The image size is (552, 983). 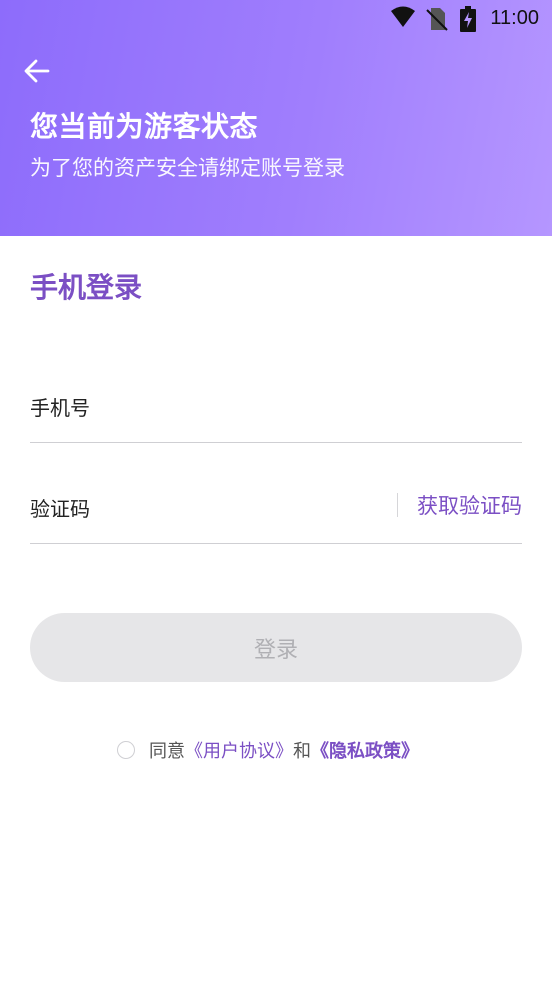 I want to click on wifi-icon, so click(x=403, y=16).